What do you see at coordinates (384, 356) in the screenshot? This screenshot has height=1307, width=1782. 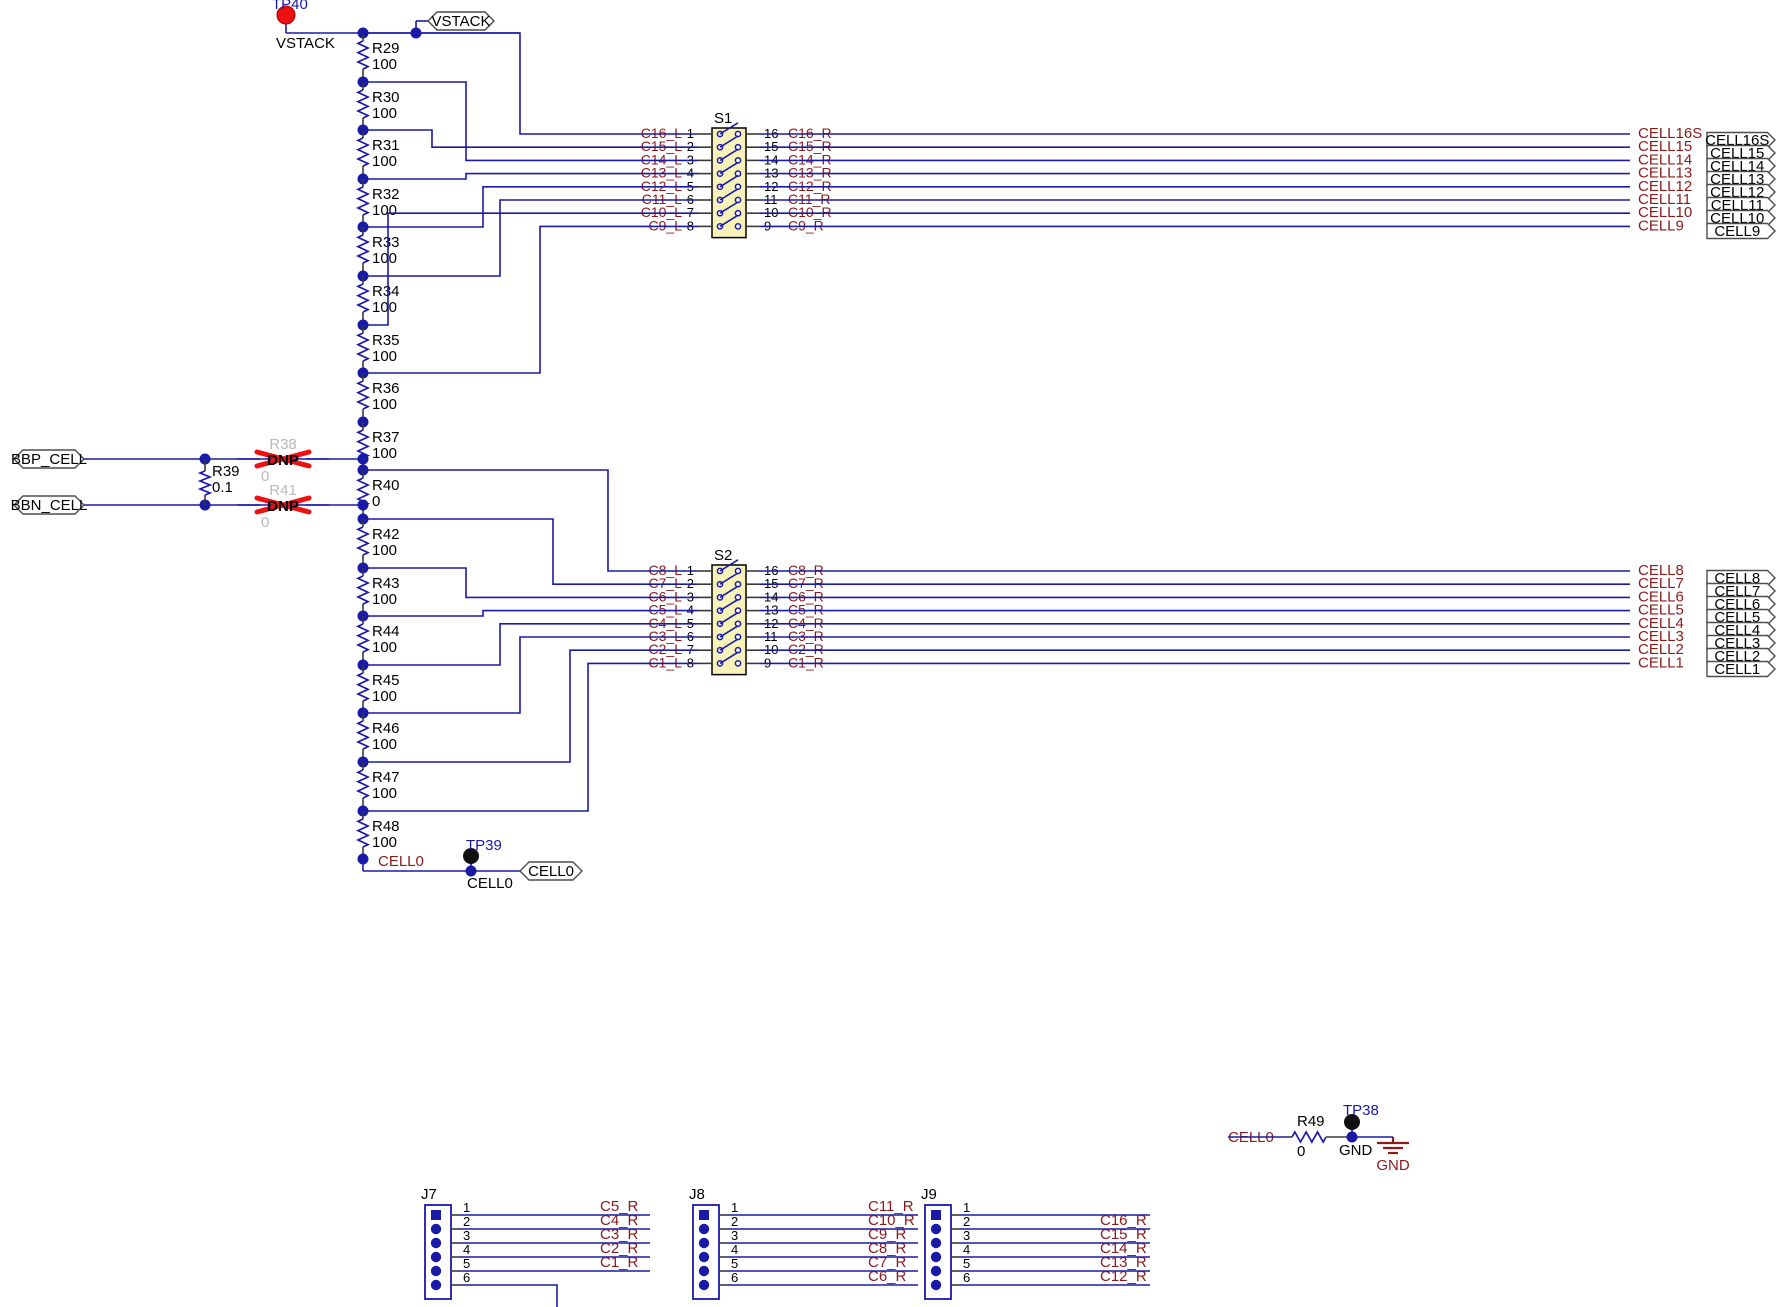 I see `val-r35: 100` at bounding box center [384, 356].